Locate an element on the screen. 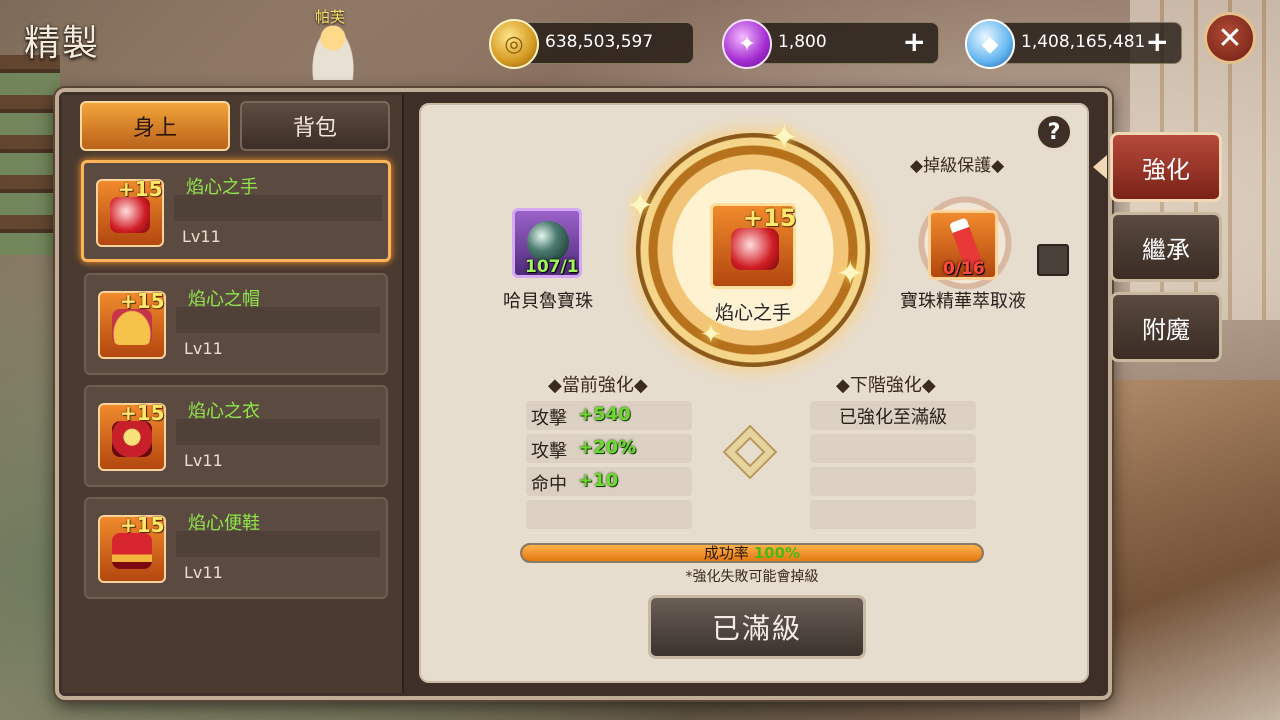 The height and width of the screenshot is (720, 1280). boots-icon: +15 is located at coordinates (132, 548).